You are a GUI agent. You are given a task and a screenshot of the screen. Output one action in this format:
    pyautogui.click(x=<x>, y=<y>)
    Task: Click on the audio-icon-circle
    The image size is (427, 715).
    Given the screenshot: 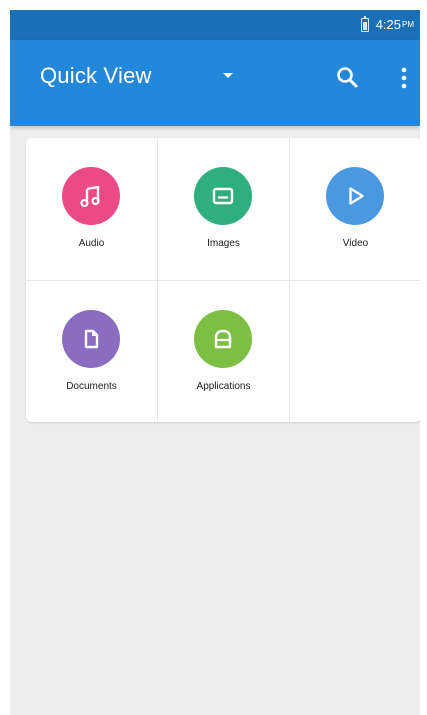 What is the action you would take?
    pyautogui.click(x=91, y=196)
    